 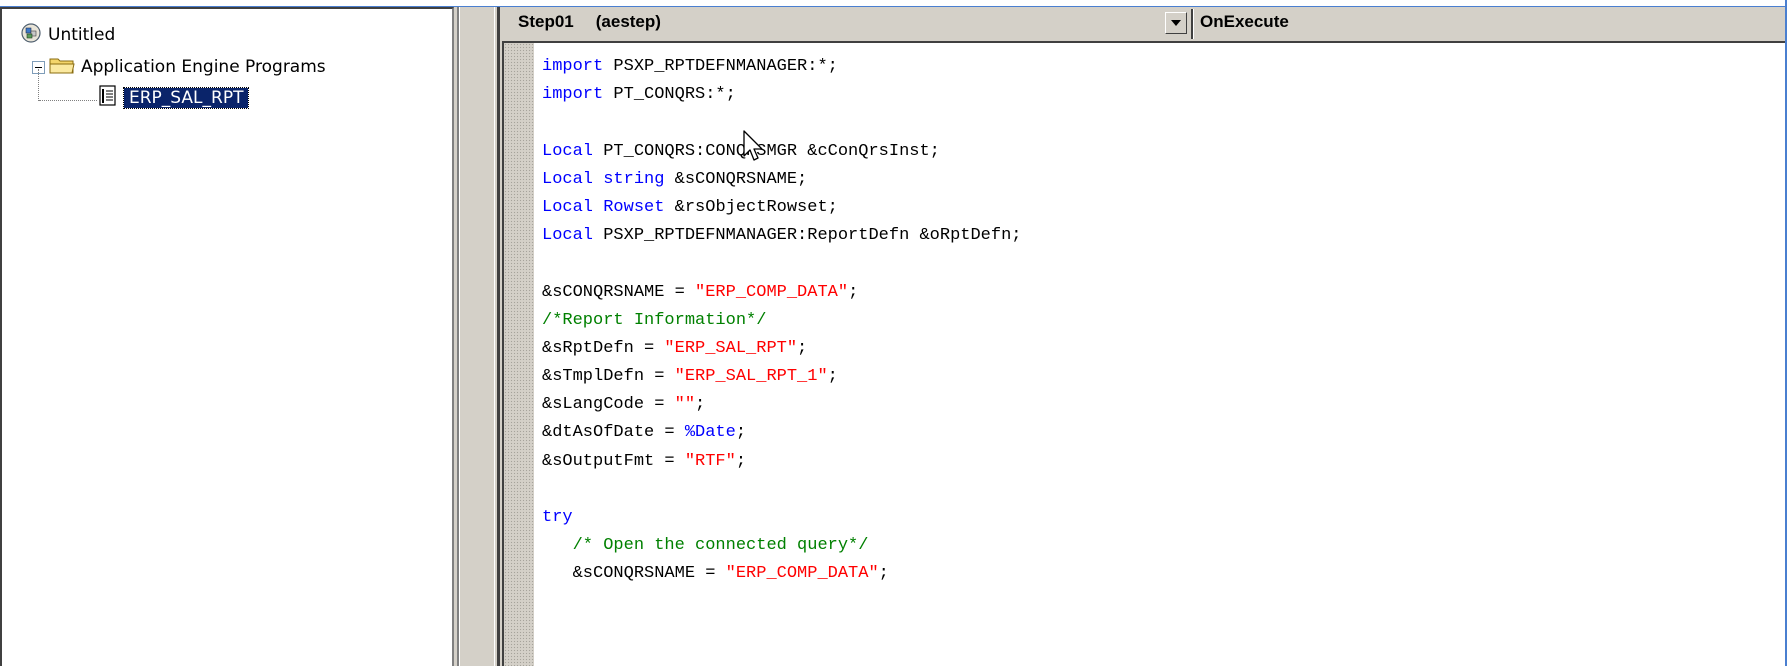 I want to click on tree-connector-horizontal, so click(x=68, y=100).